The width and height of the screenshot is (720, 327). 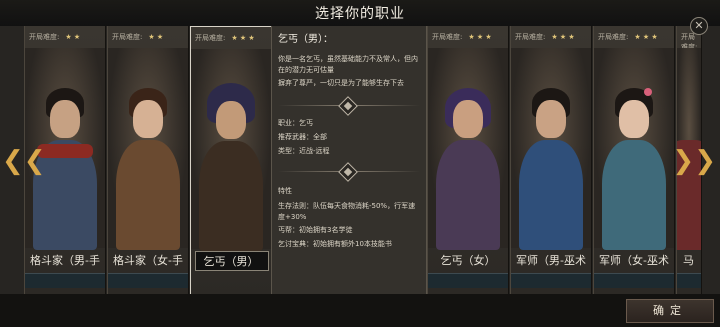 I want to click on prev-arrow-icon: ❮❮, so click(x=24, y=161).